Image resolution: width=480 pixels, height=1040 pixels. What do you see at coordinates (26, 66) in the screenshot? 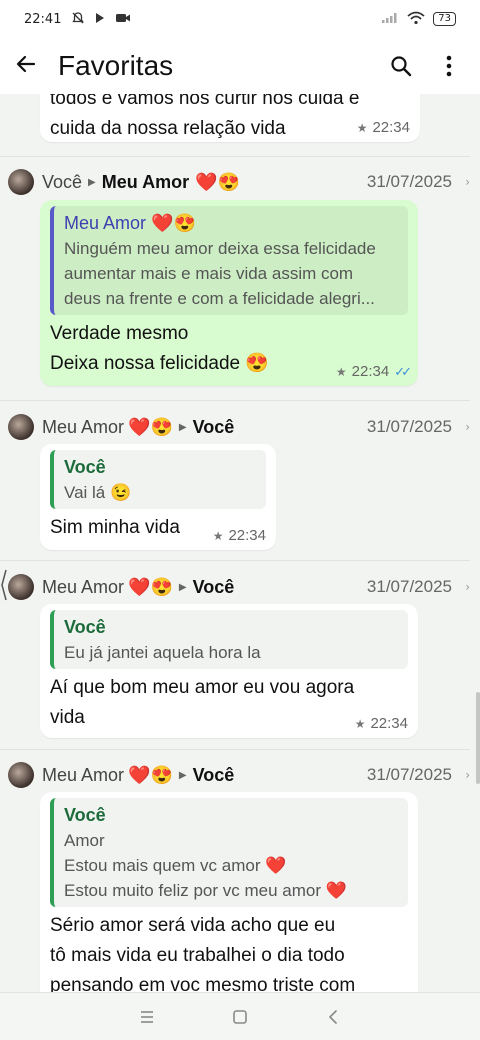
I see `back-arrow-icon` at bounding box center [26, 66].